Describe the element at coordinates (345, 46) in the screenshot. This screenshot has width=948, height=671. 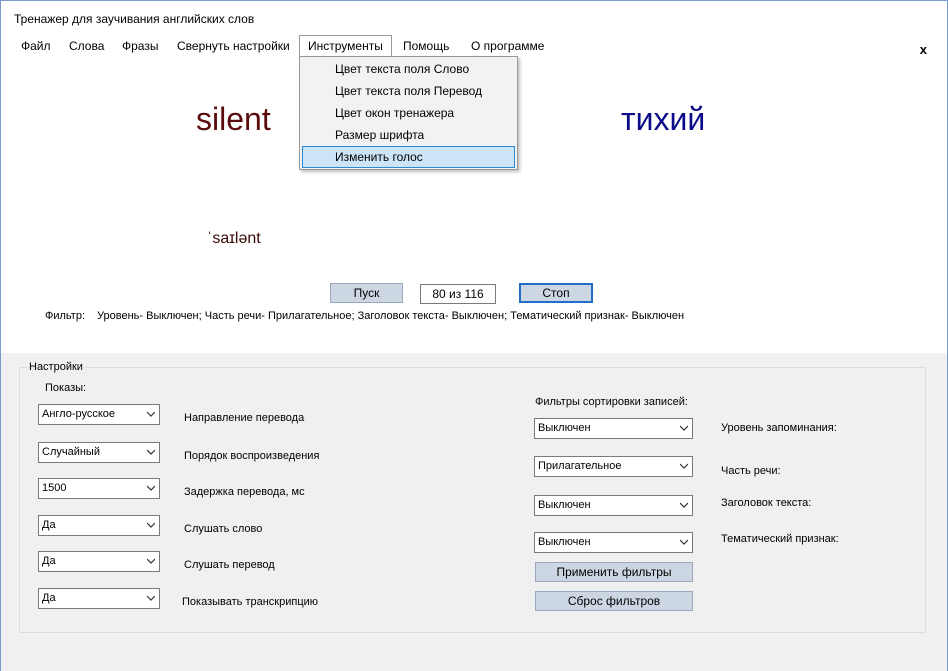
I see `menu-tools: Инструменты` at that location.